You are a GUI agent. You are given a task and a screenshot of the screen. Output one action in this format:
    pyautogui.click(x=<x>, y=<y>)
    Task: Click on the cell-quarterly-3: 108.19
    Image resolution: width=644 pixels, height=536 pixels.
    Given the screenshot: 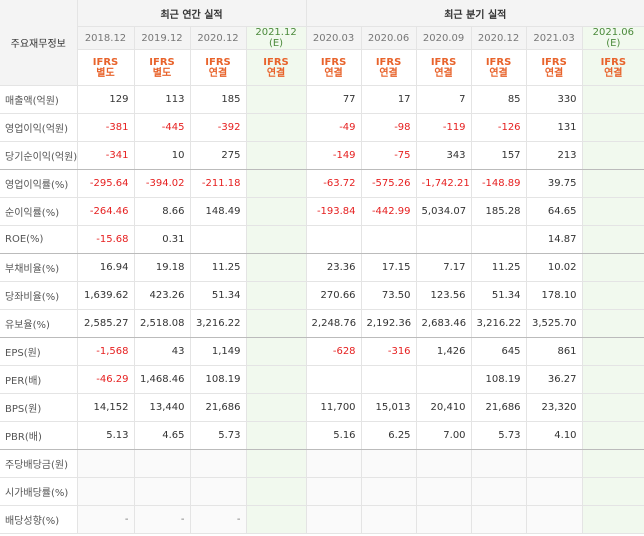 What is the action you would take?
    pyautogui.click(x=499, y=379)
    